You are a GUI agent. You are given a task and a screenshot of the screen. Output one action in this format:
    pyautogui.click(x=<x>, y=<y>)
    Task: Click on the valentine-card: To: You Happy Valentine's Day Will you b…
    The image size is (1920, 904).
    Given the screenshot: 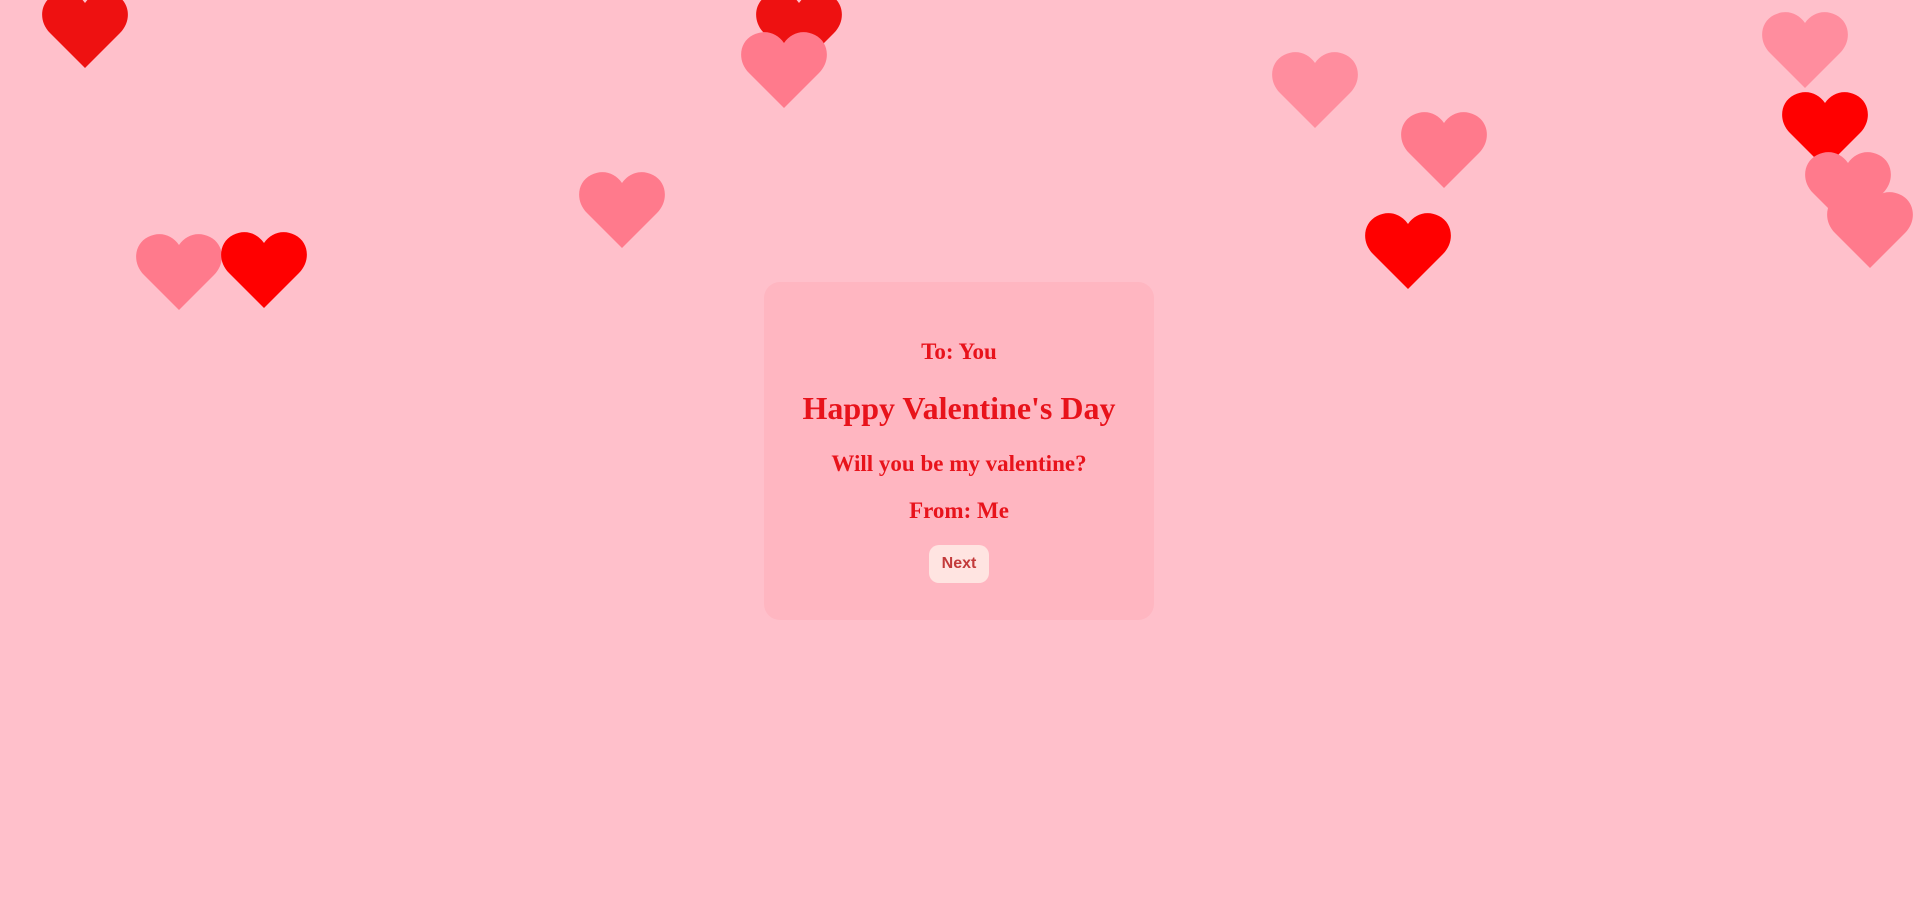 What is the action you would take?
    pyautogui.click(x=959, y=451)
    